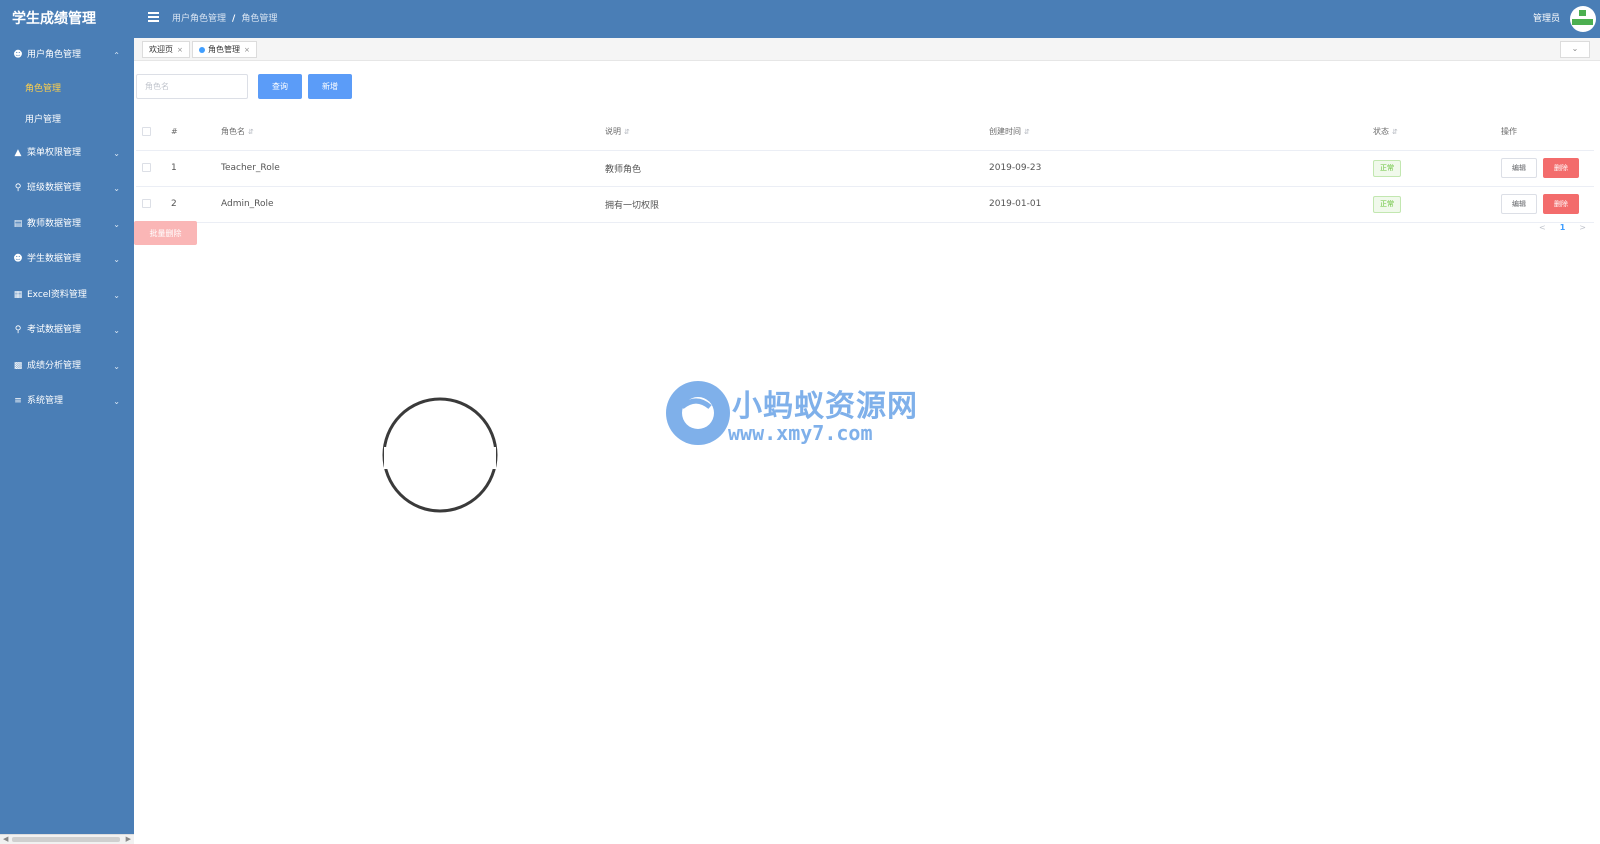 Image resolution: width=1600 pixels, height=844 pixels. What do you see at coordinates (18, 401) in the screenshot?
I see `sliders-icon: ≡` at bounding box center [18, 401].